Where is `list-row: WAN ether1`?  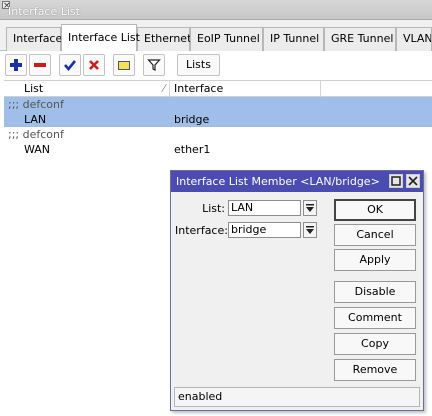
list-row: WAN ether1 is located at coordinates (218, 149).